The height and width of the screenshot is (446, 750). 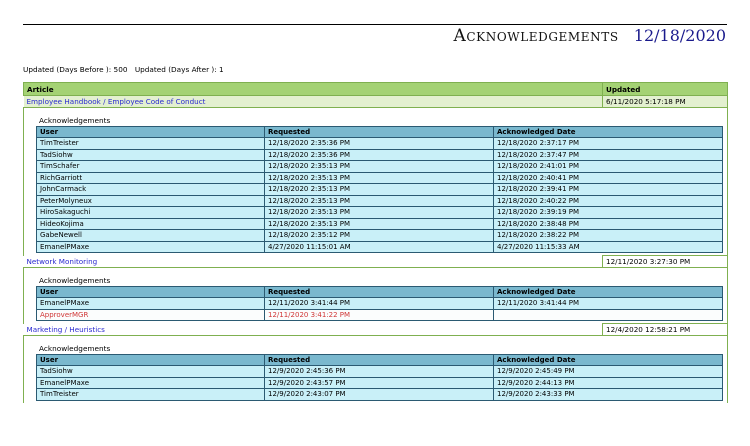 I want to click on acknowledged-cell: 12/9/2020 2:43:33 PM, so click(x=608, y=394).